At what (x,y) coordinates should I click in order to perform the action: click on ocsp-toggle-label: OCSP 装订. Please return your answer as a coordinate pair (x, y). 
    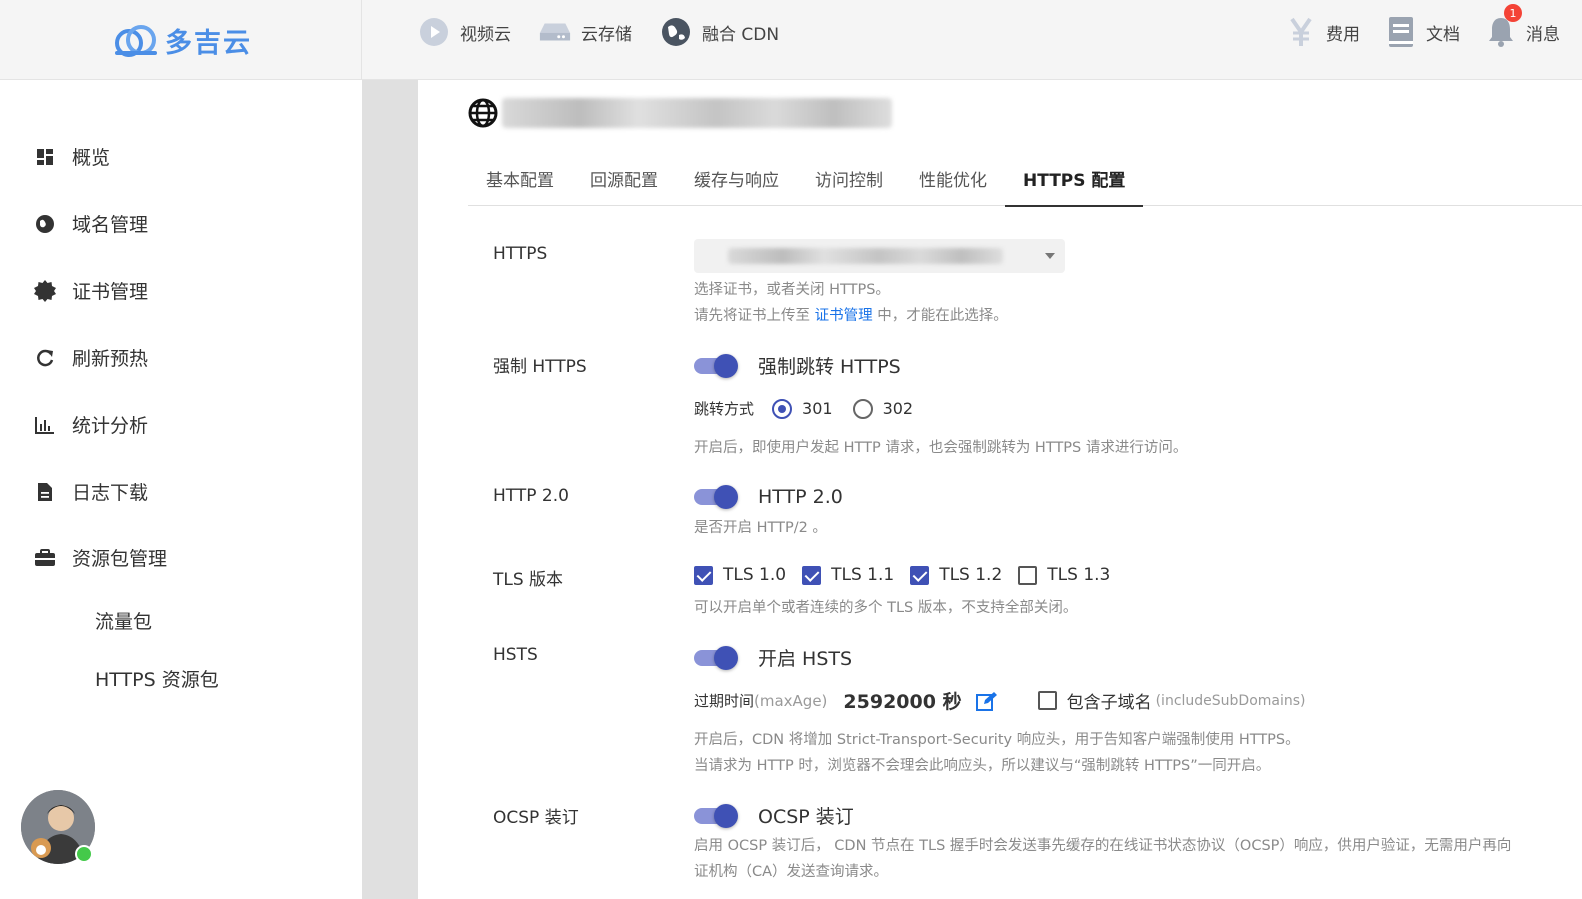
    Looking at the image, I should click on (806, 817).